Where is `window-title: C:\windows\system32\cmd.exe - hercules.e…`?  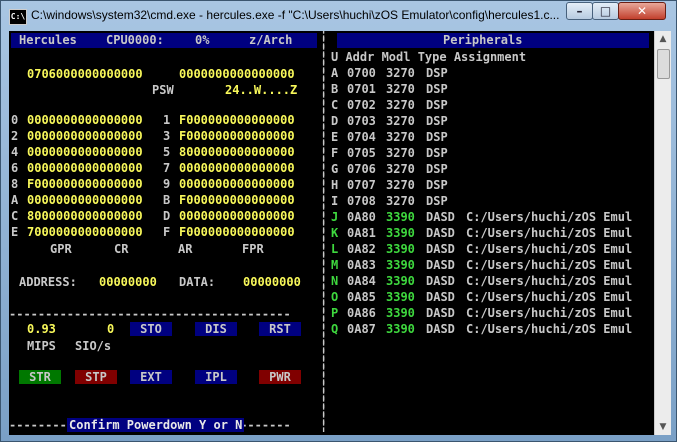 window-title: C:\windows\system32\cmd.exe - hercules.e… is located at coordinates (295, 15).